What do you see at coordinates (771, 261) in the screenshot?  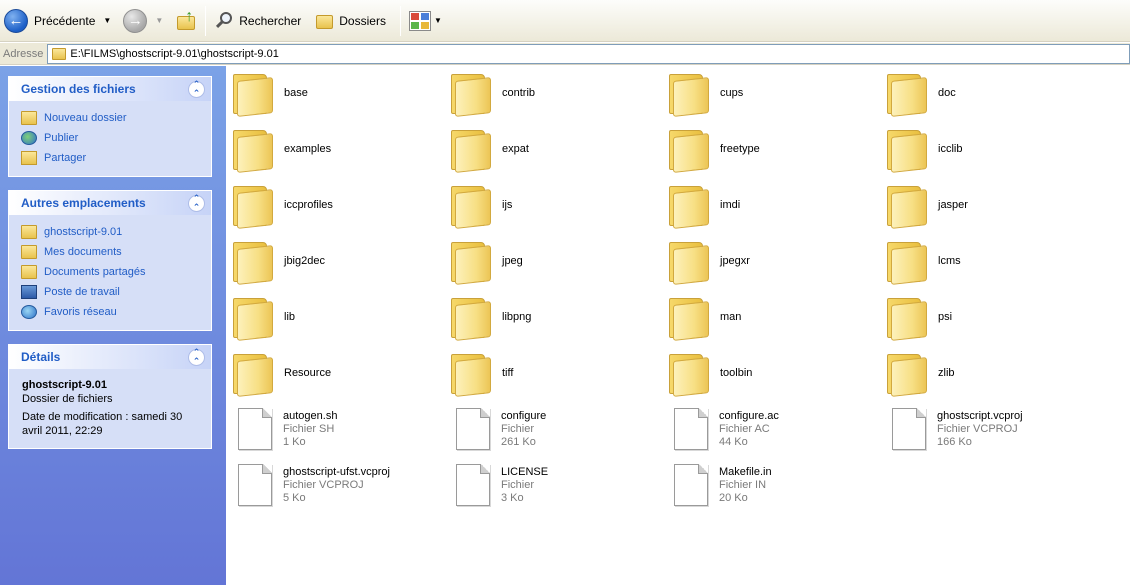 I see `folder-item: jpegxr` at bounding box center [771, 261].